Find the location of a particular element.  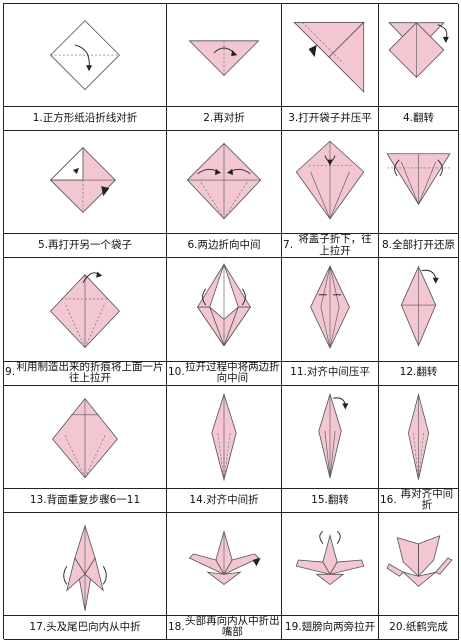

step-8-caption: 8. 全部打开还原 is located at coordinates (418, 245).